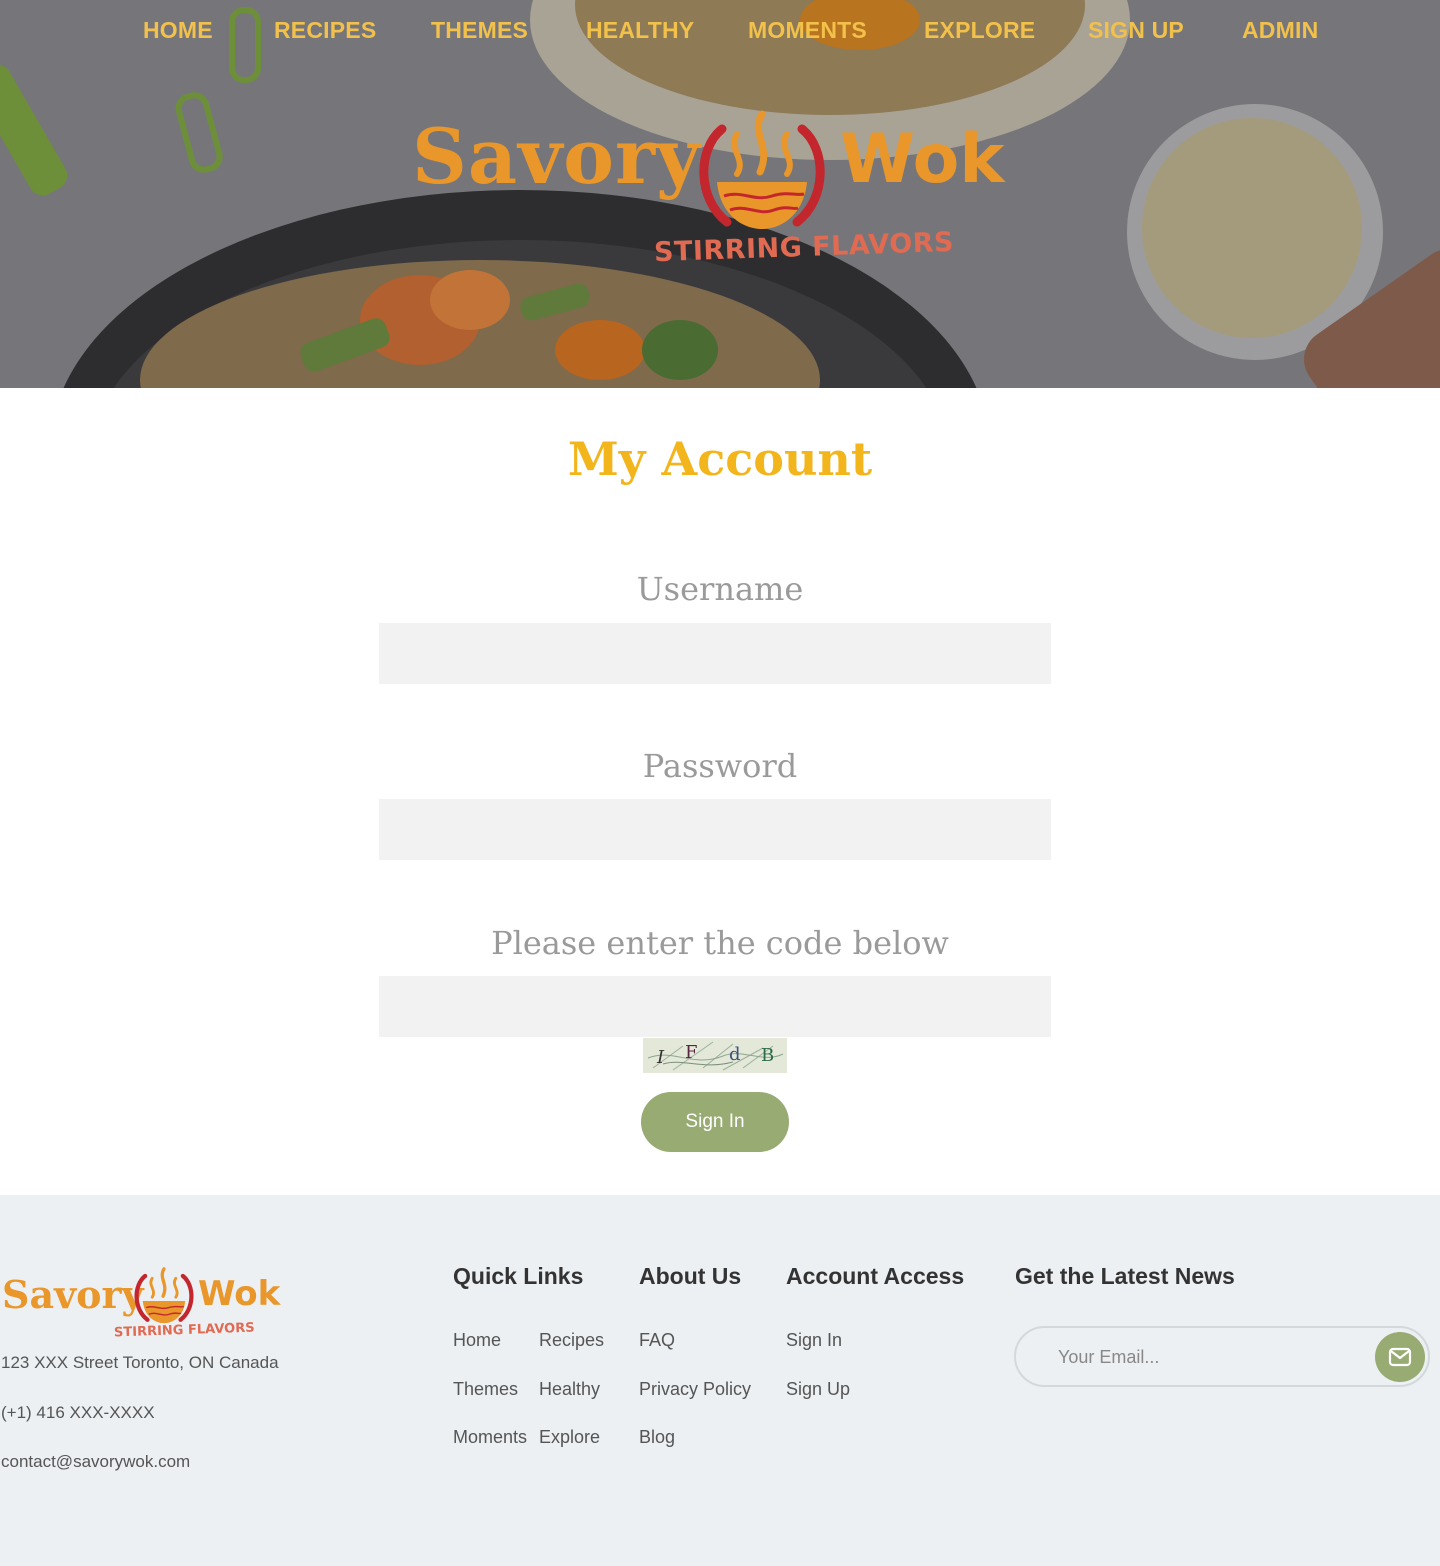  Describe the element at coordinates (571, 1340) in the screenshot. I see `footer-link-recipes: Recipes` at that location.